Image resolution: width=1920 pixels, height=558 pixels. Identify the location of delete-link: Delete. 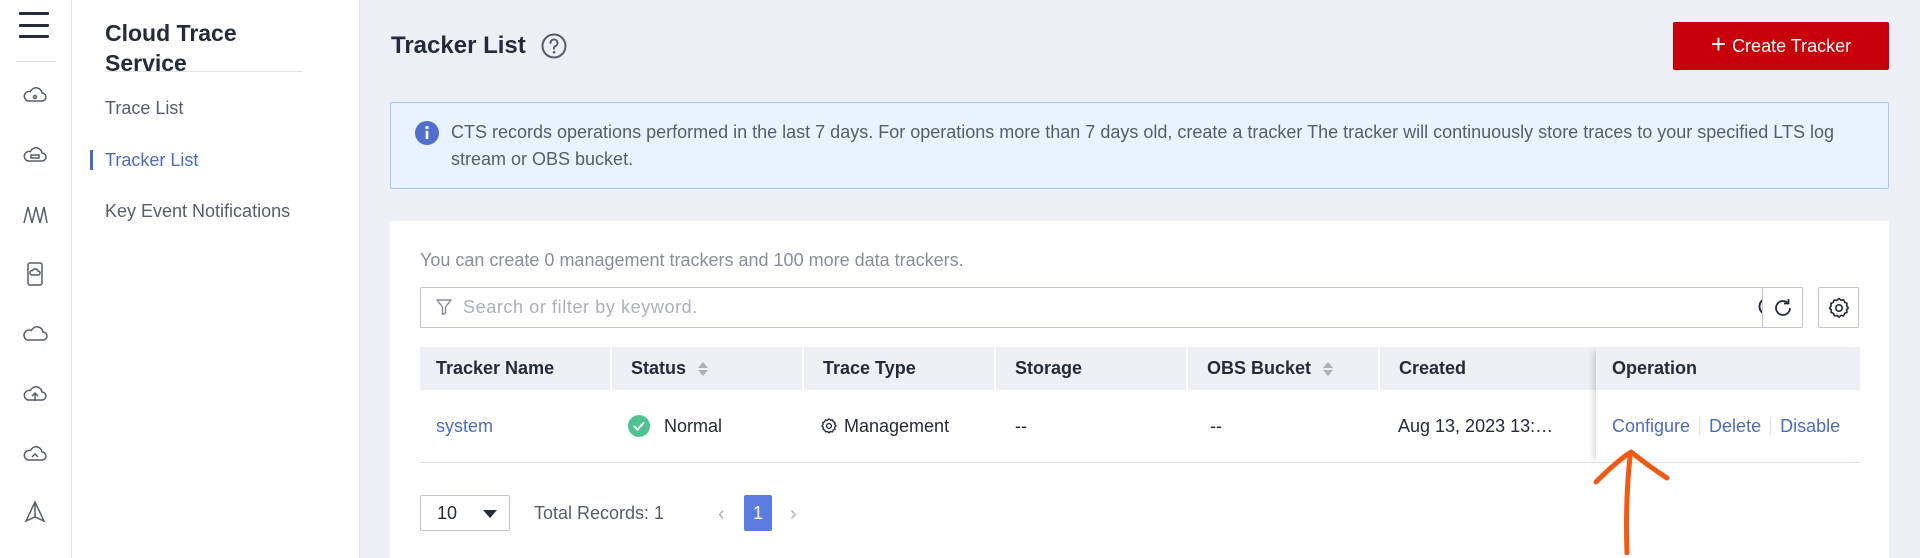
(1735, 426).